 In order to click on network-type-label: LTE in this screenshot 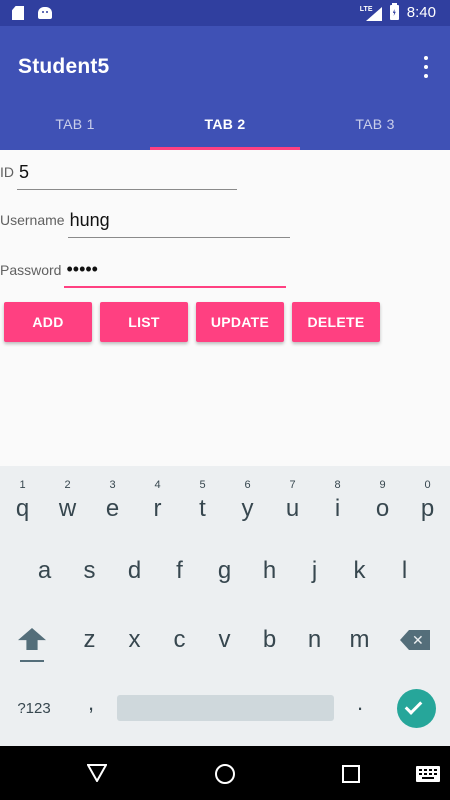, I will do `click(366, 9)`.